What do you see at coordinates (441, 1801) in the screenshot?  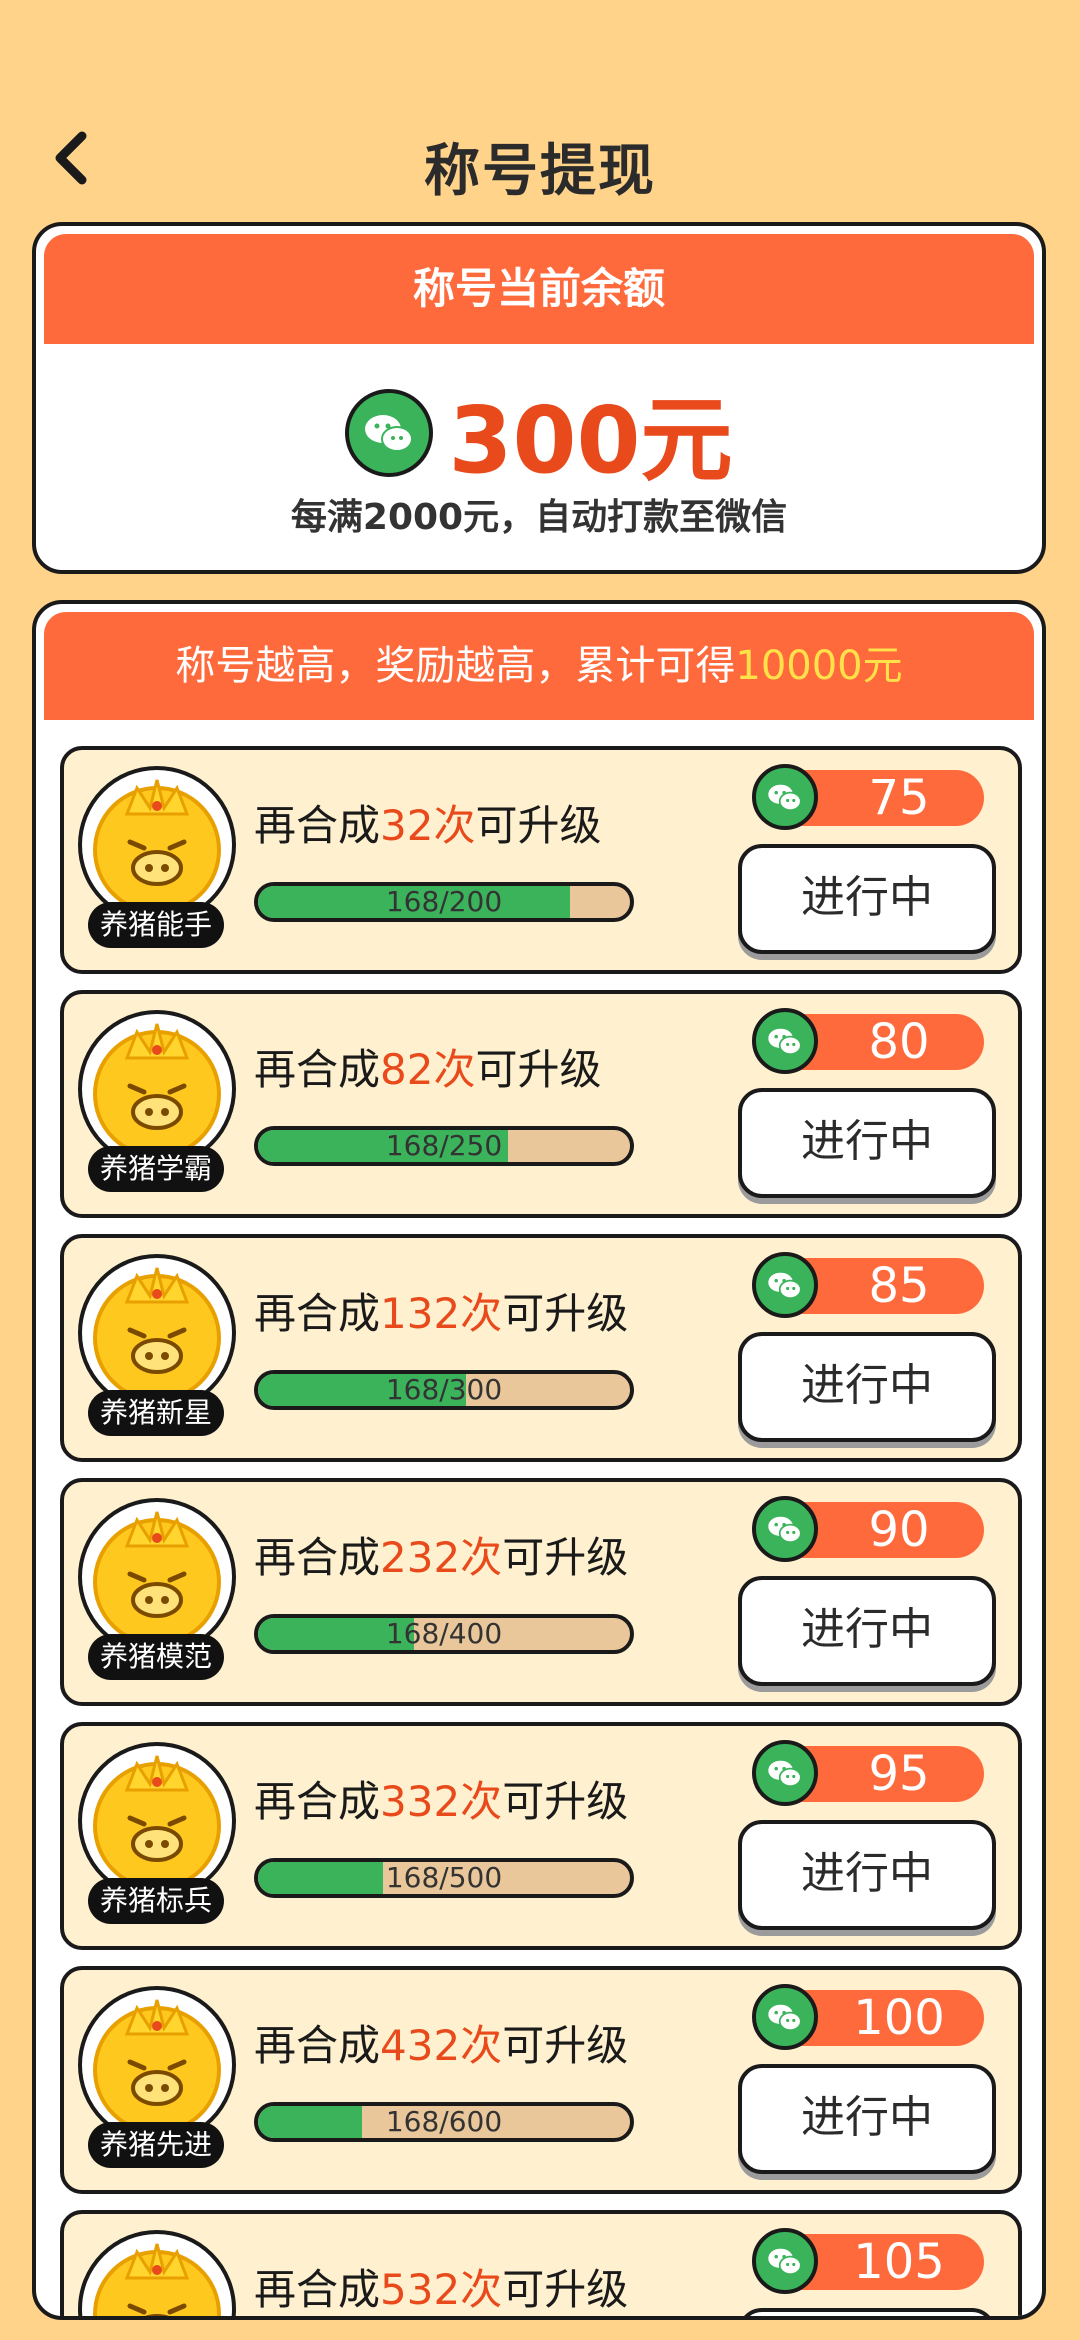 I see `req-count: 332次` at bounding box center [441, 1801].